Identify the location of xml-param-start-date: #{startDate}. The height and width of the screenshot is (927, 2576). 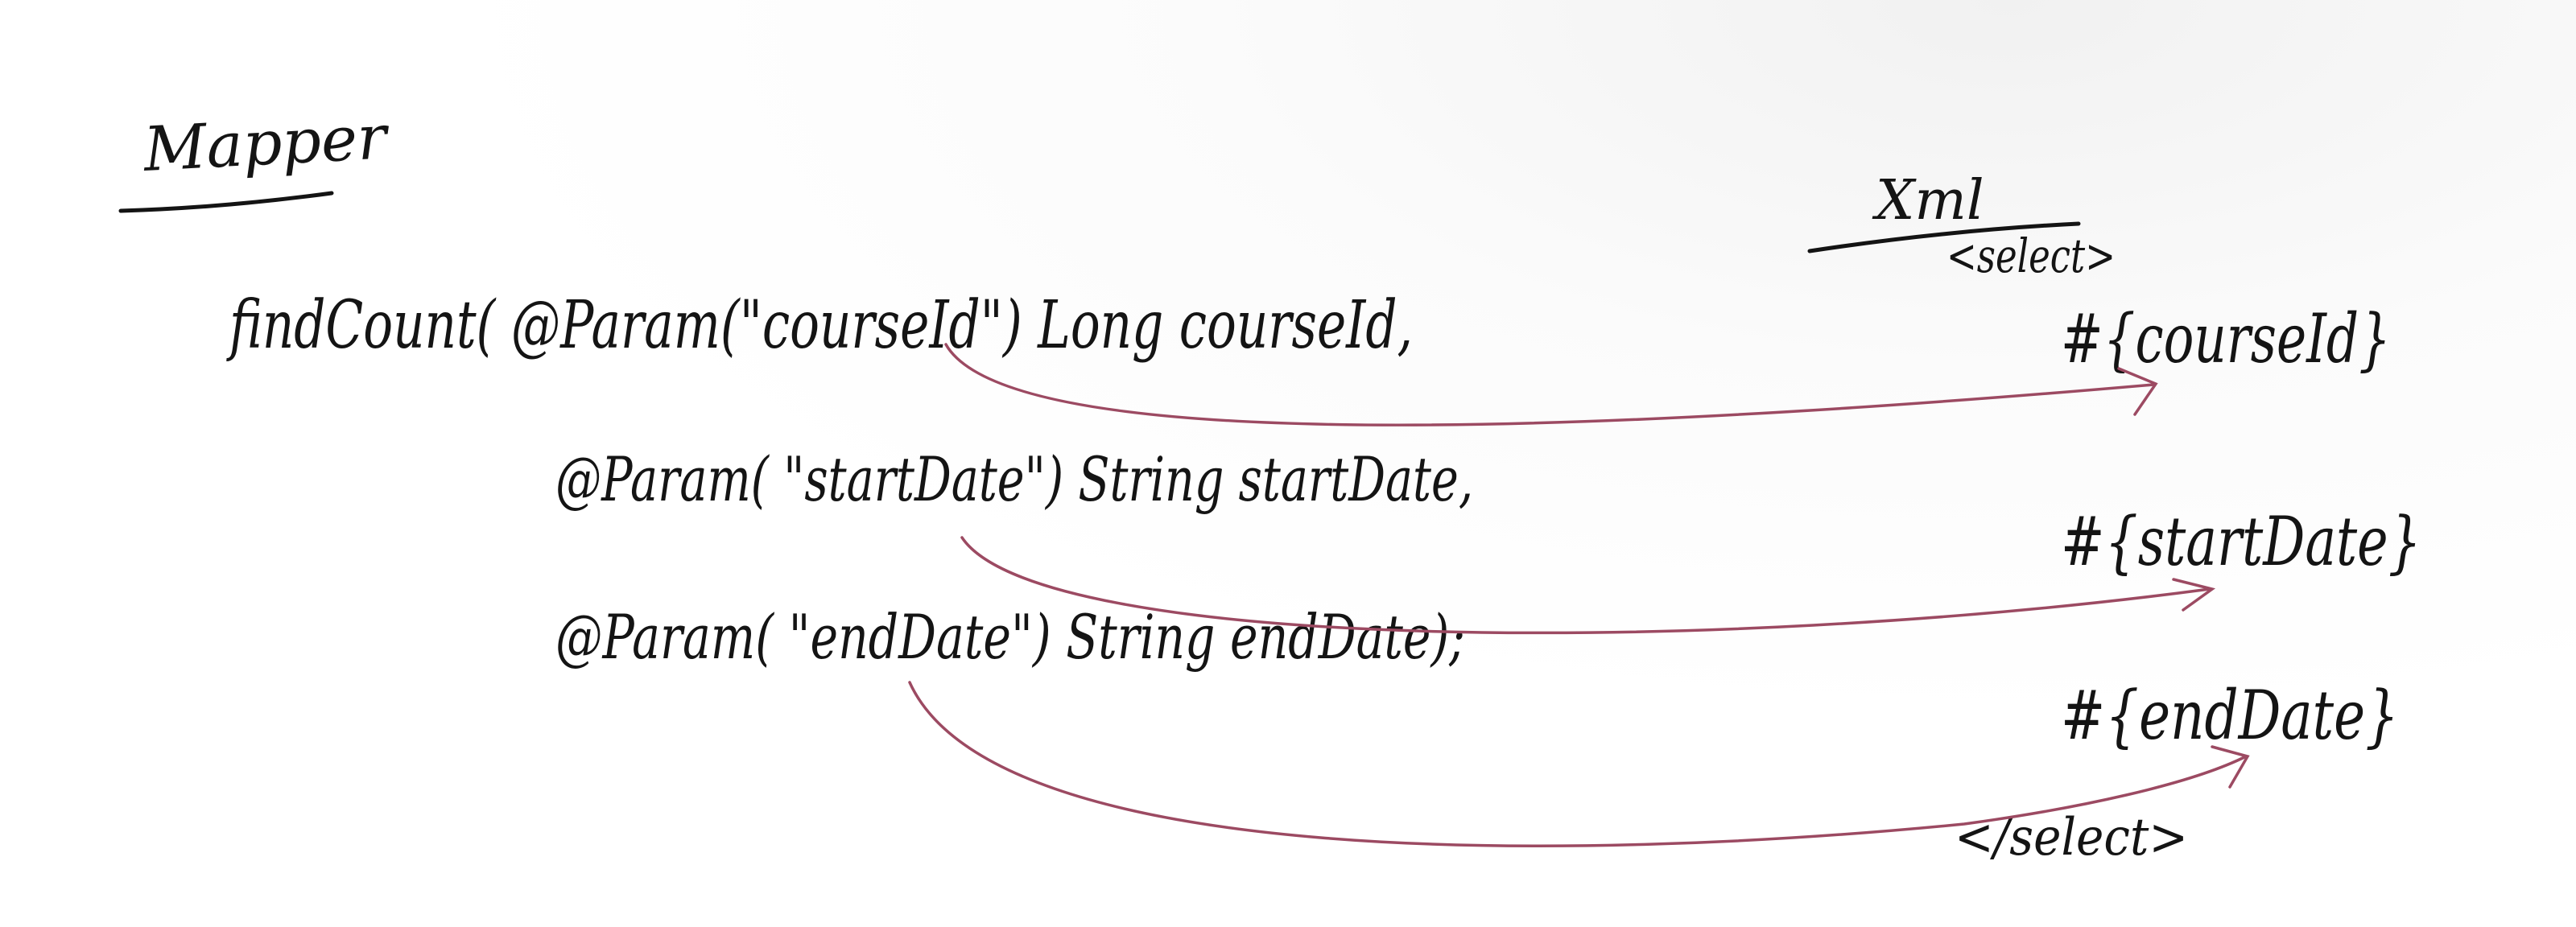
(2241, 541).